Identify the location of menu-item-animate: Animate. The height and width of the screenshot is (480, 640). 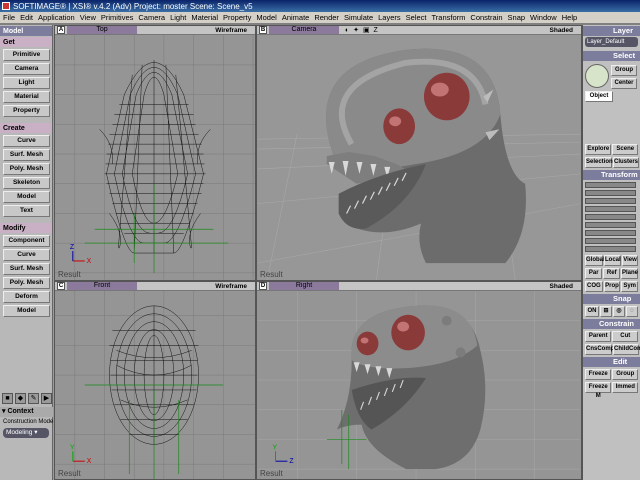
(296, 17).